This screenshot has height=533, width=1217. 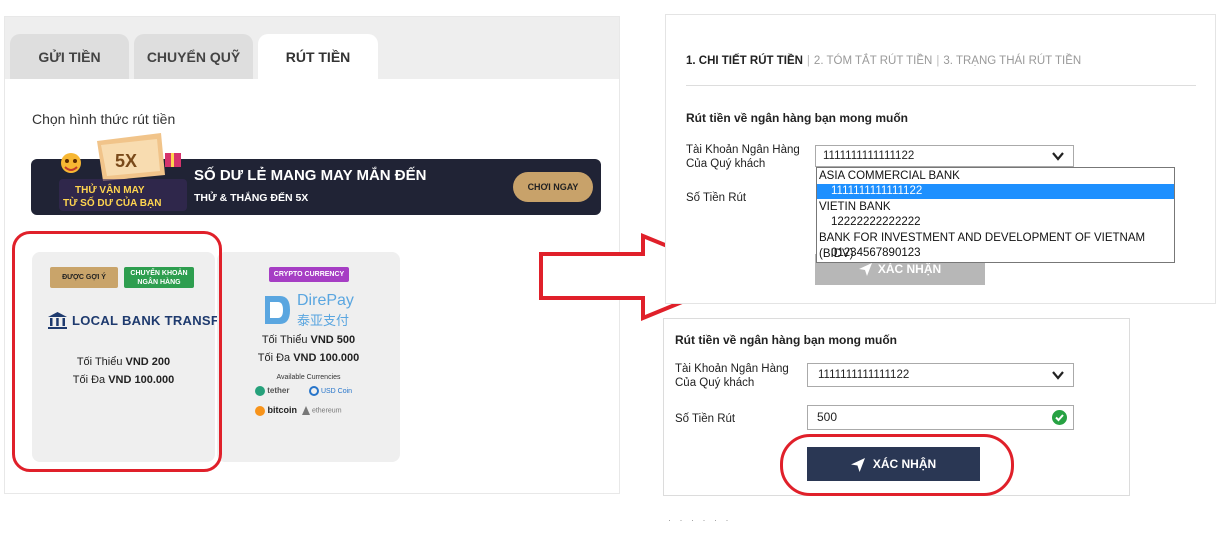 I want to click on tether-icon, so click(x=260, y=391).